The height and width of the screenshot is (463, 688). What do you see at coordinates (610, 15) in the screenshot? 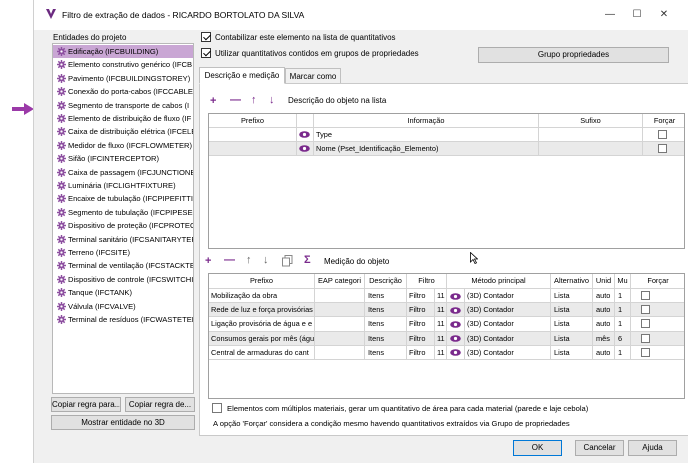
I see `minimize-icon: —` at bounding box center [610, 15].